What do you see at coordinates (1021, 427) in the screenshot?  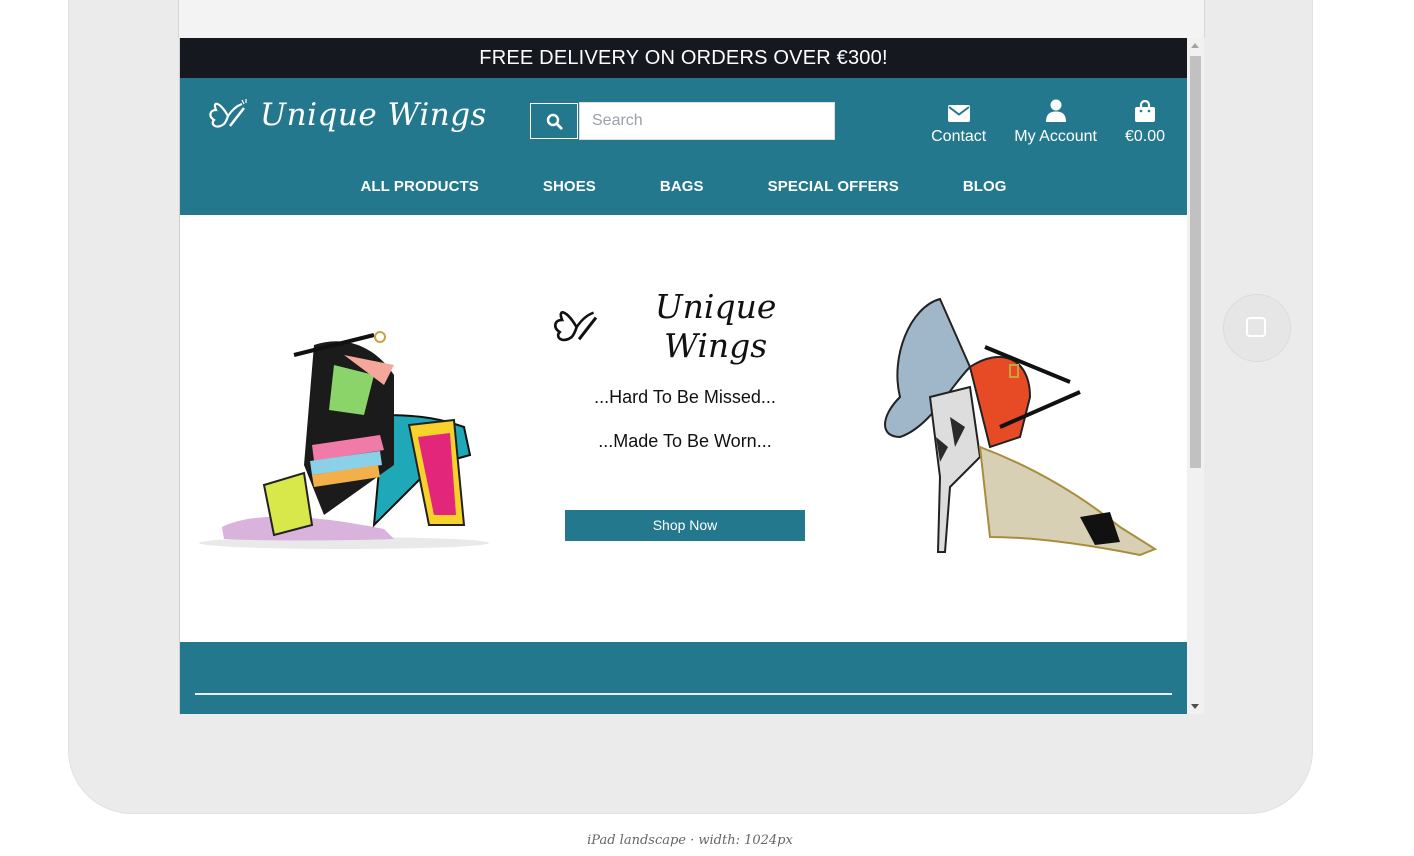 I see `butterfly-heel-image` at bounding box center [1021, 427].